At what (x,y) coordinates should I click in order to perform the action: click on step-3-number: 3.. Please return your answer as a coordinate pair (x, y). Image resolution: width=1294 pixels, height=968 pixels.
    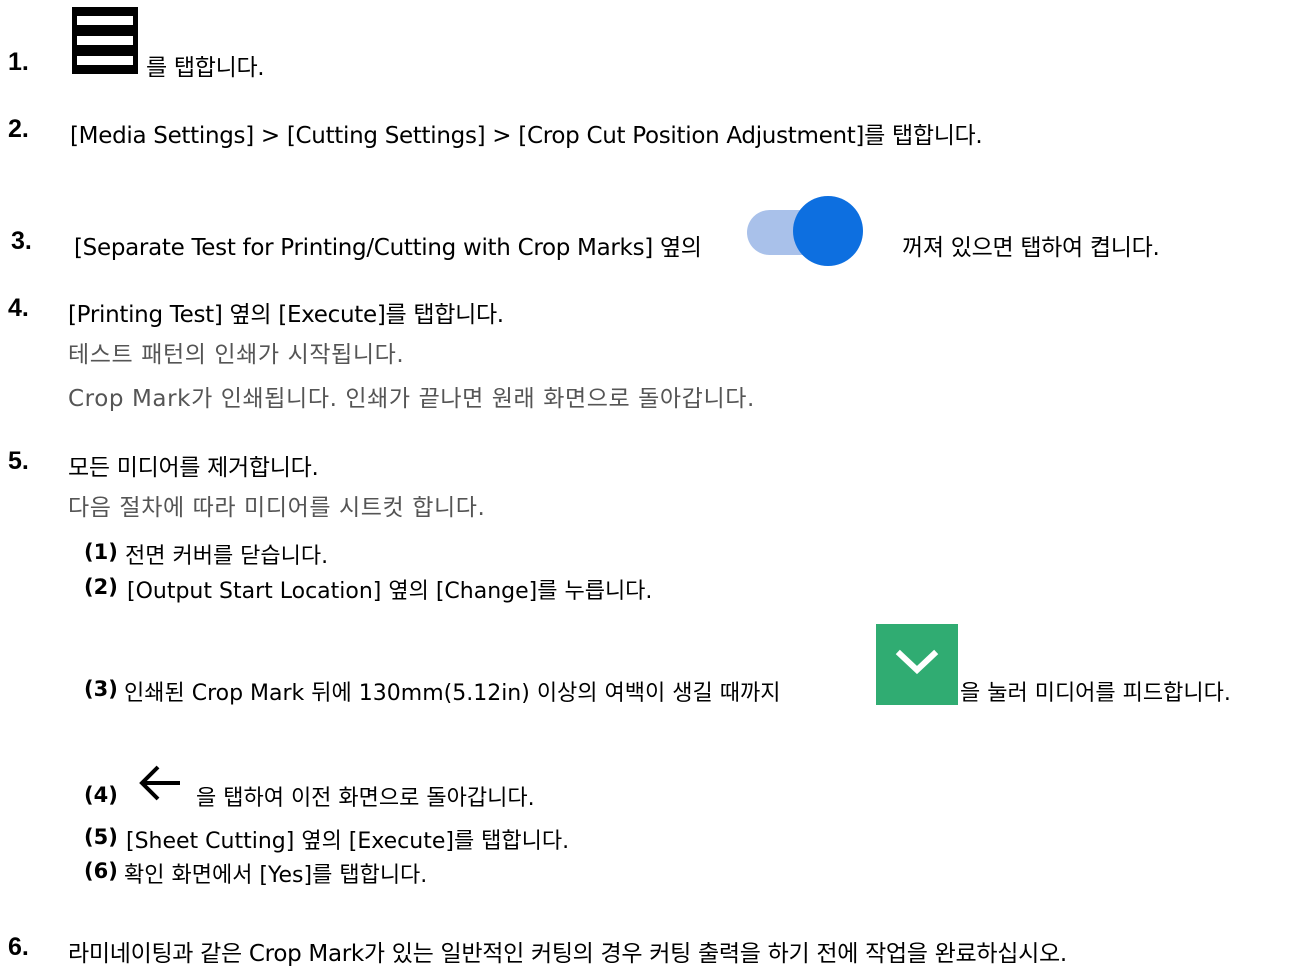
    Looking at the image, I should click on (21, 241).